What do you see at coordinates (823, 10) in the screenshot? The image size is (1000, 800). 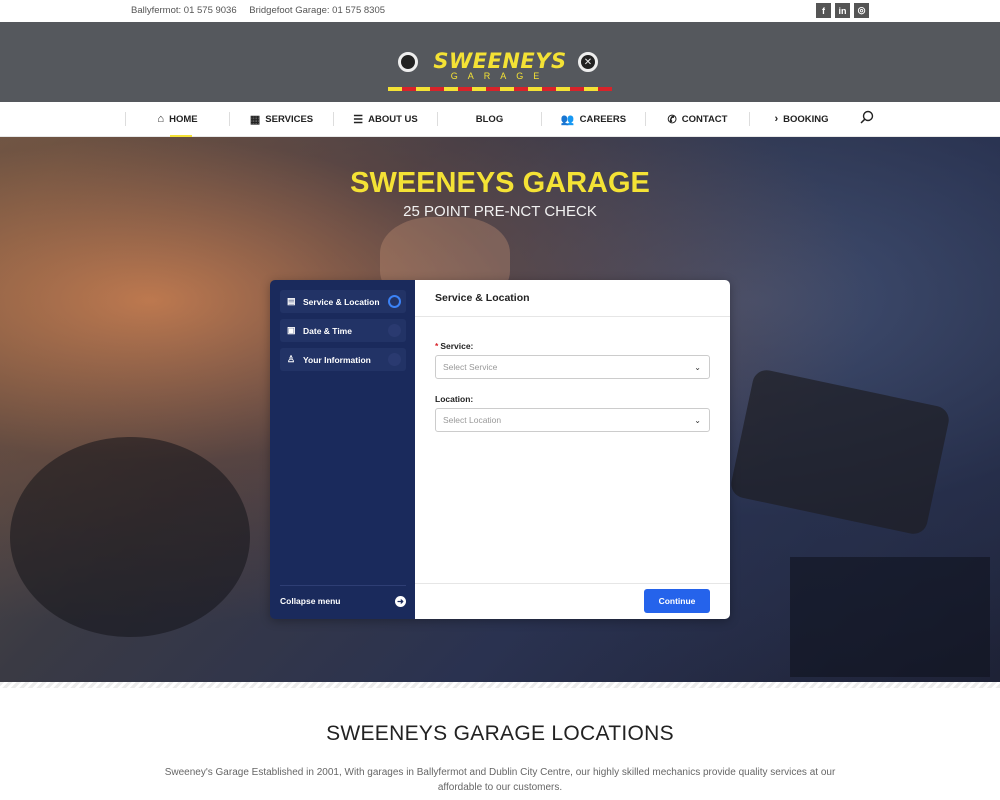 I see `facebook-icon: f` at bounding box center [823, 10].